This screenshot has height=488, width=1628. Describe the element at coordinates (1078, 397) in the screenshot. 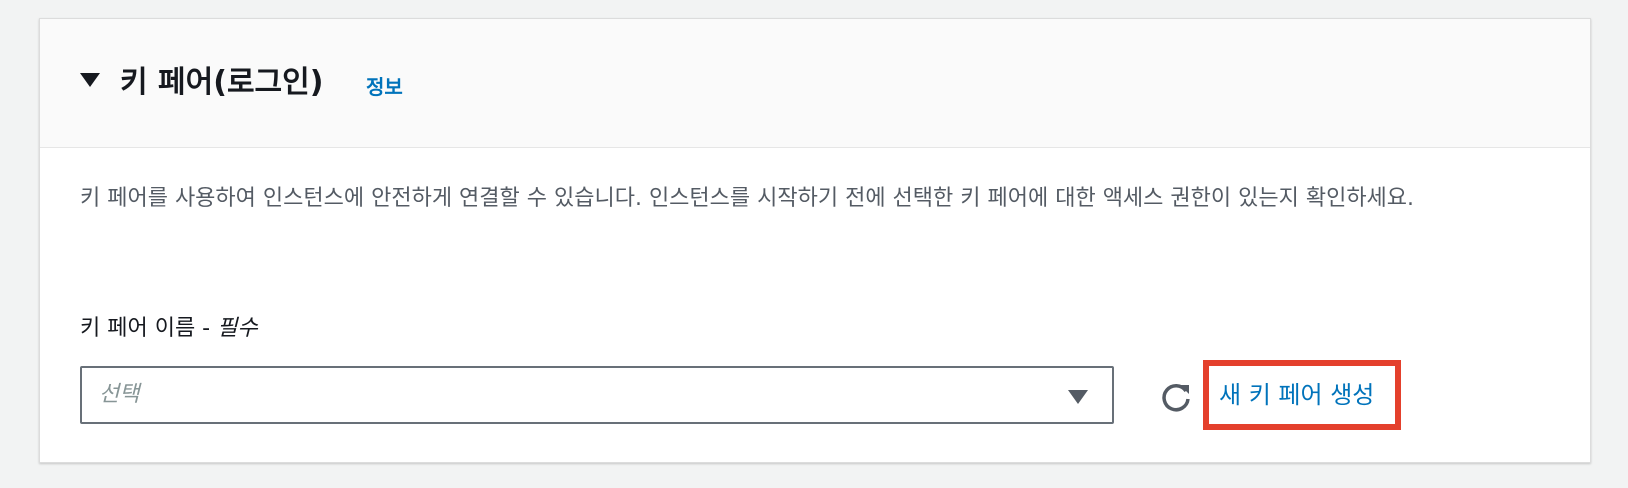

I see `chevron-down-icon` at that location.